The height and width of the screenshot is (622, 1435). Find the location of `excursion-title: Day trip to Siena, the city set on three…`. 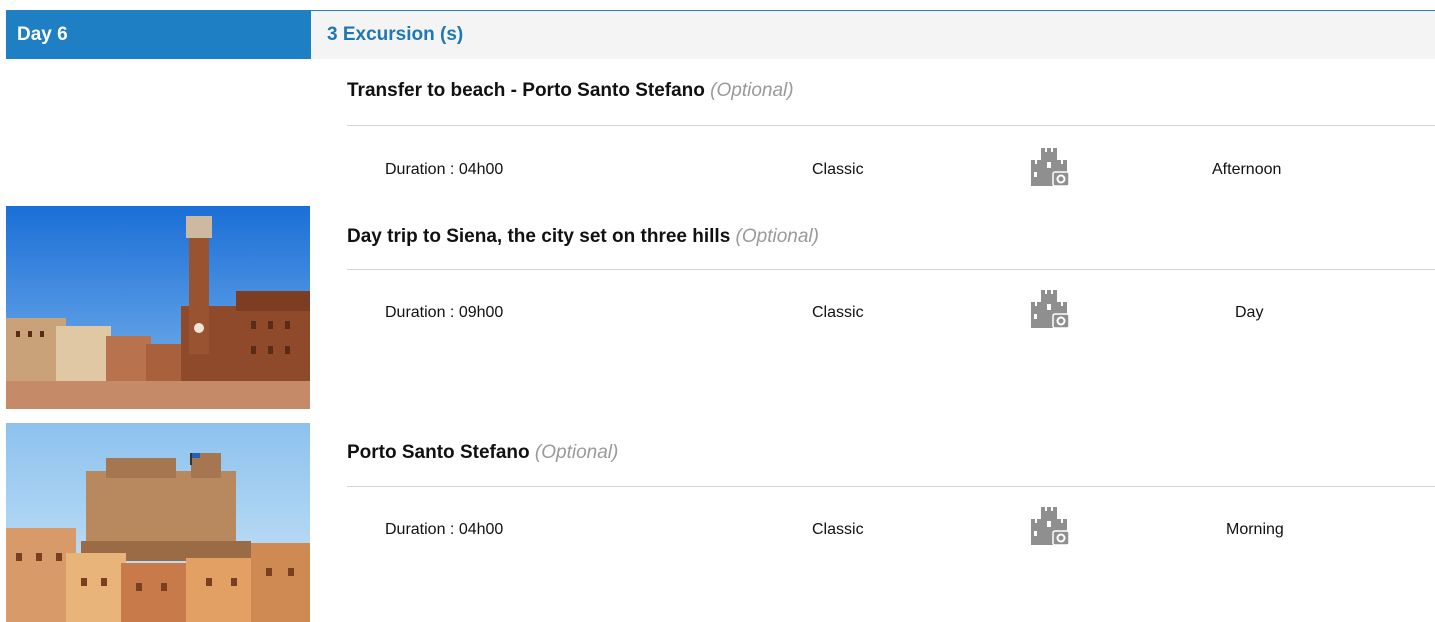

excursion-title: Day trip to Siena, the city set on three… is located at coordinates (538, 236).